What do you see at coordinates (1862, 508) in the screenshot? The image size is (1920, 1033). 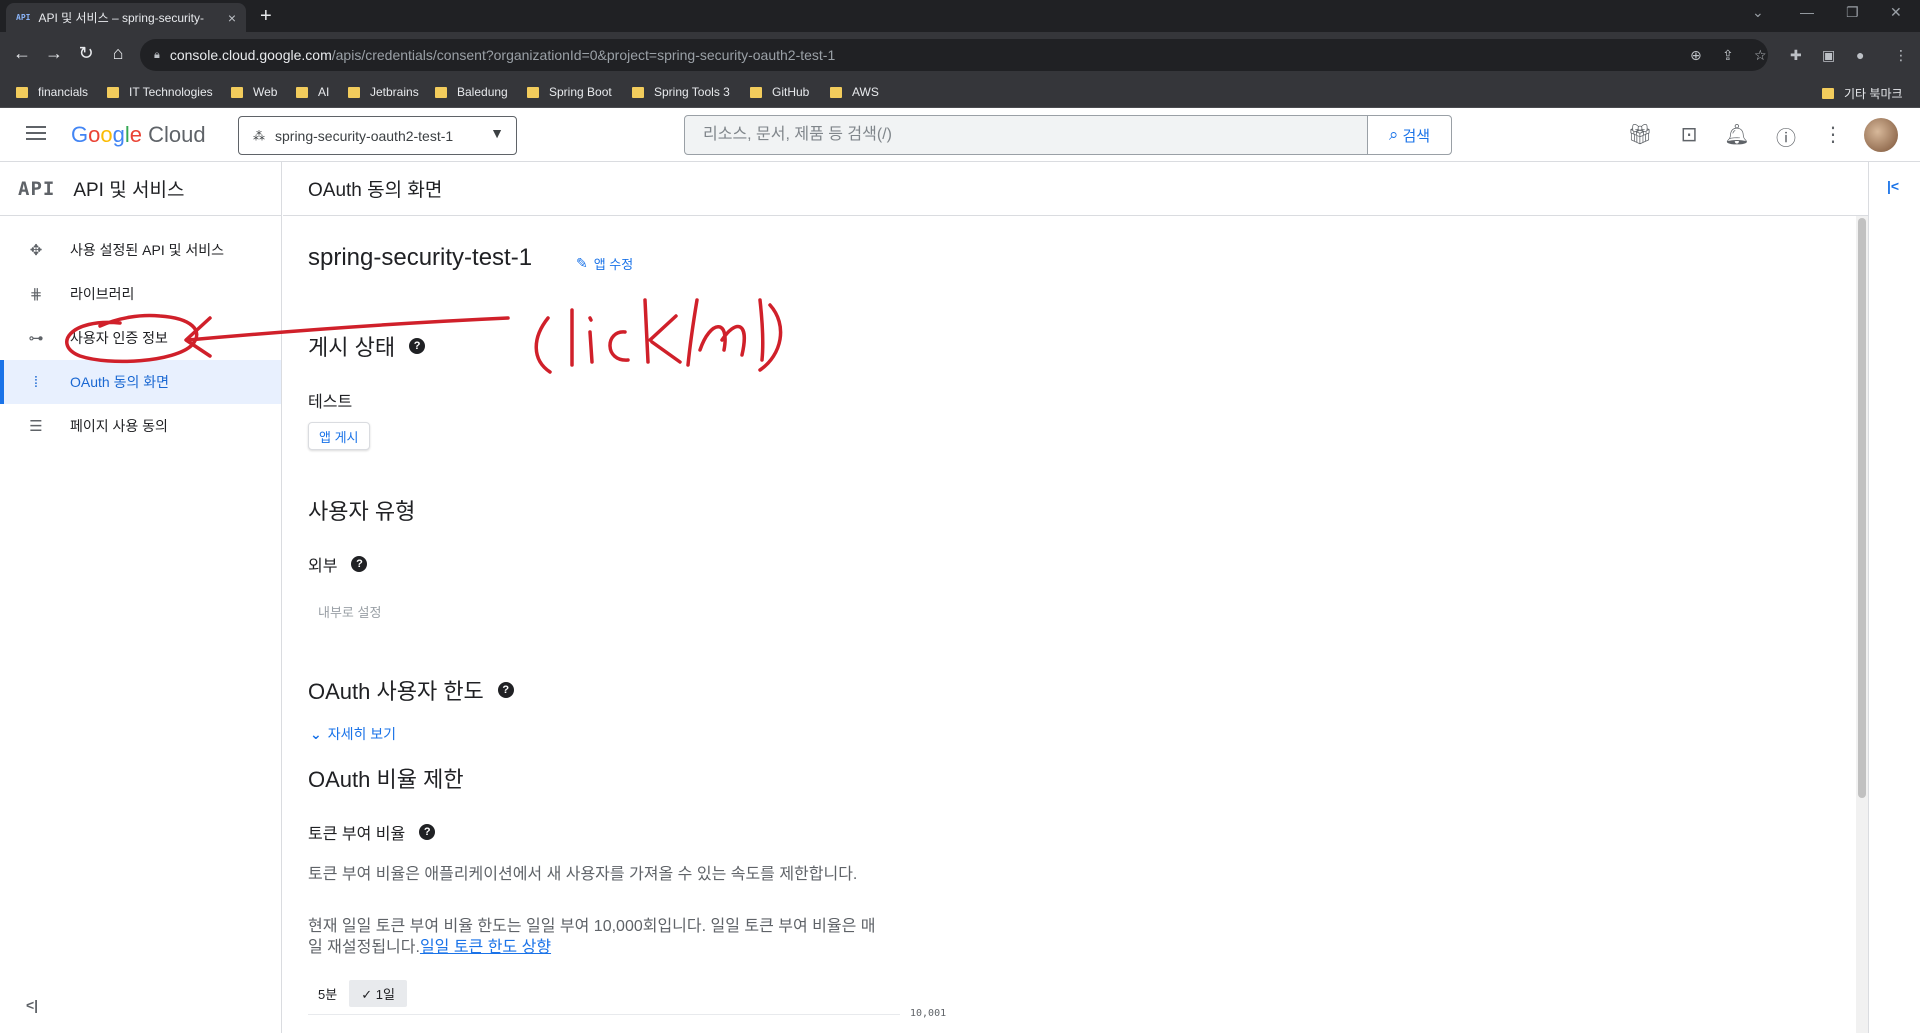 I see `scrollbar-thumb` at bounding box center [1862, 508].